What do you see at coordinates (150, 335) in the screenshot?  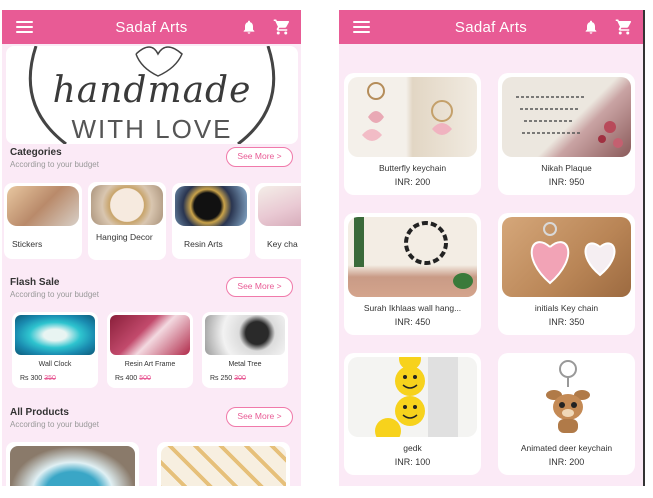 I see `resin-art-frame-image` at bounding box center [150, 335].